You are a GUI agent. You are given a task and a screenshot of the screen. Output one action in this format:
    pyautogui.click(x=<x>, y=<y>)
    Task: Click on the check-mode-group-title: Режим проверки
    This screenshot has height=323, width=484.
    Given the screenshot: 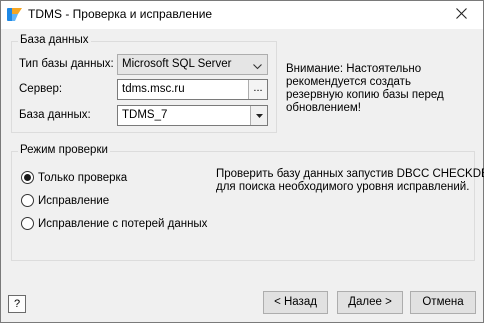 What is the action you would take?
    pyautogui.click(x=64, y=150)
    